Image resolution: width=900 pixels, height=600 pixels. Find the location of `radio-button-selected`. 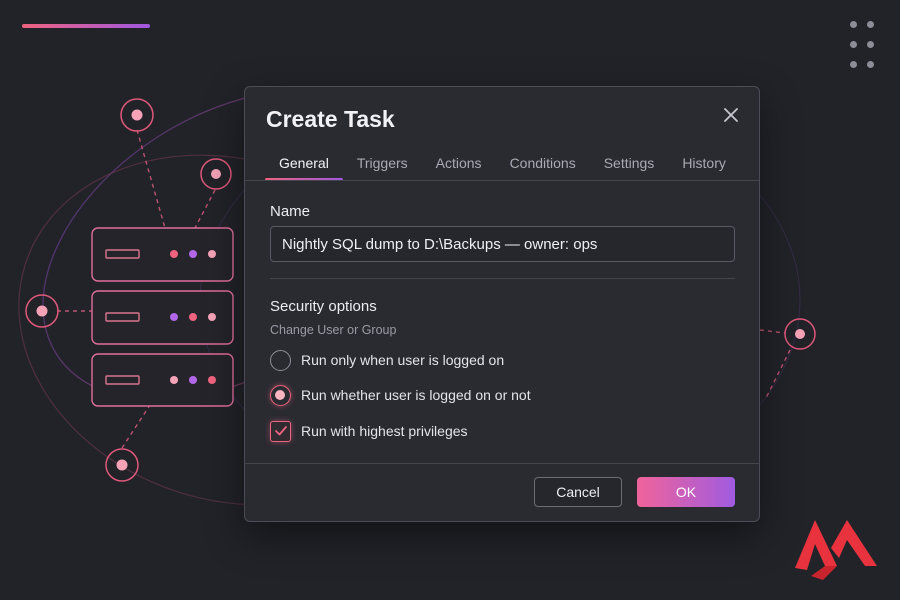

radio-button-selected is located at coordinates (280, 395).